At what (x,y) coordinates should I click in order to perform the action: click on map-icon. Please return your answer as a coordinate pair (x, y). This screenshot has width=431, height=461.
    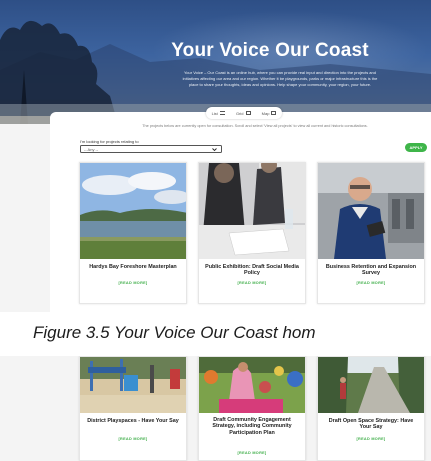
    Looking at the image, I should click on (274, 113).